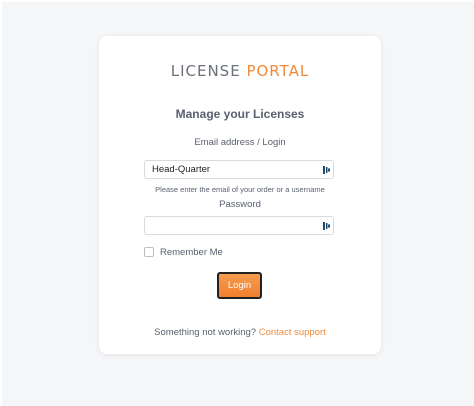  What do you see at coordinates (239, 225) in the screenshot?
I see `password-field` at bounding box center [239, 225].